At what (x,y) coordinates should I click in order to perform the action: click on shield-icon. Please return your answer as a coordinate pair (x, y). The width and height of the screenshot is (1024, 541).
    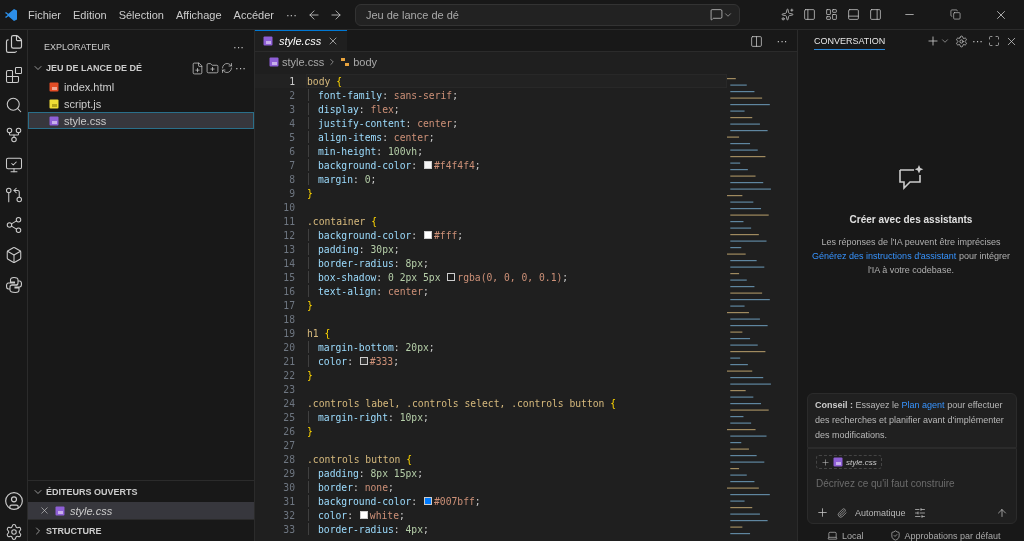
    Looking at the image, I should click on (895, 535).